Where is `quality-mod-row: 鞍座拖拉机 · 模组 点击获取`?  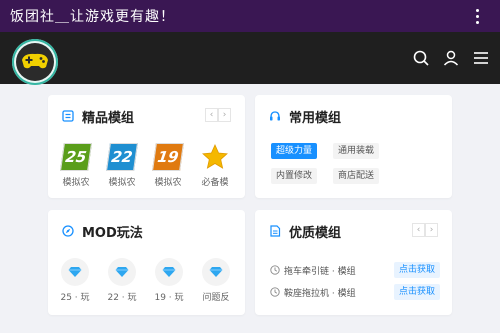
quality-mod-row: 鞍座拖拉机 · 模组 点击获取 is located at coordinates (355, 292).